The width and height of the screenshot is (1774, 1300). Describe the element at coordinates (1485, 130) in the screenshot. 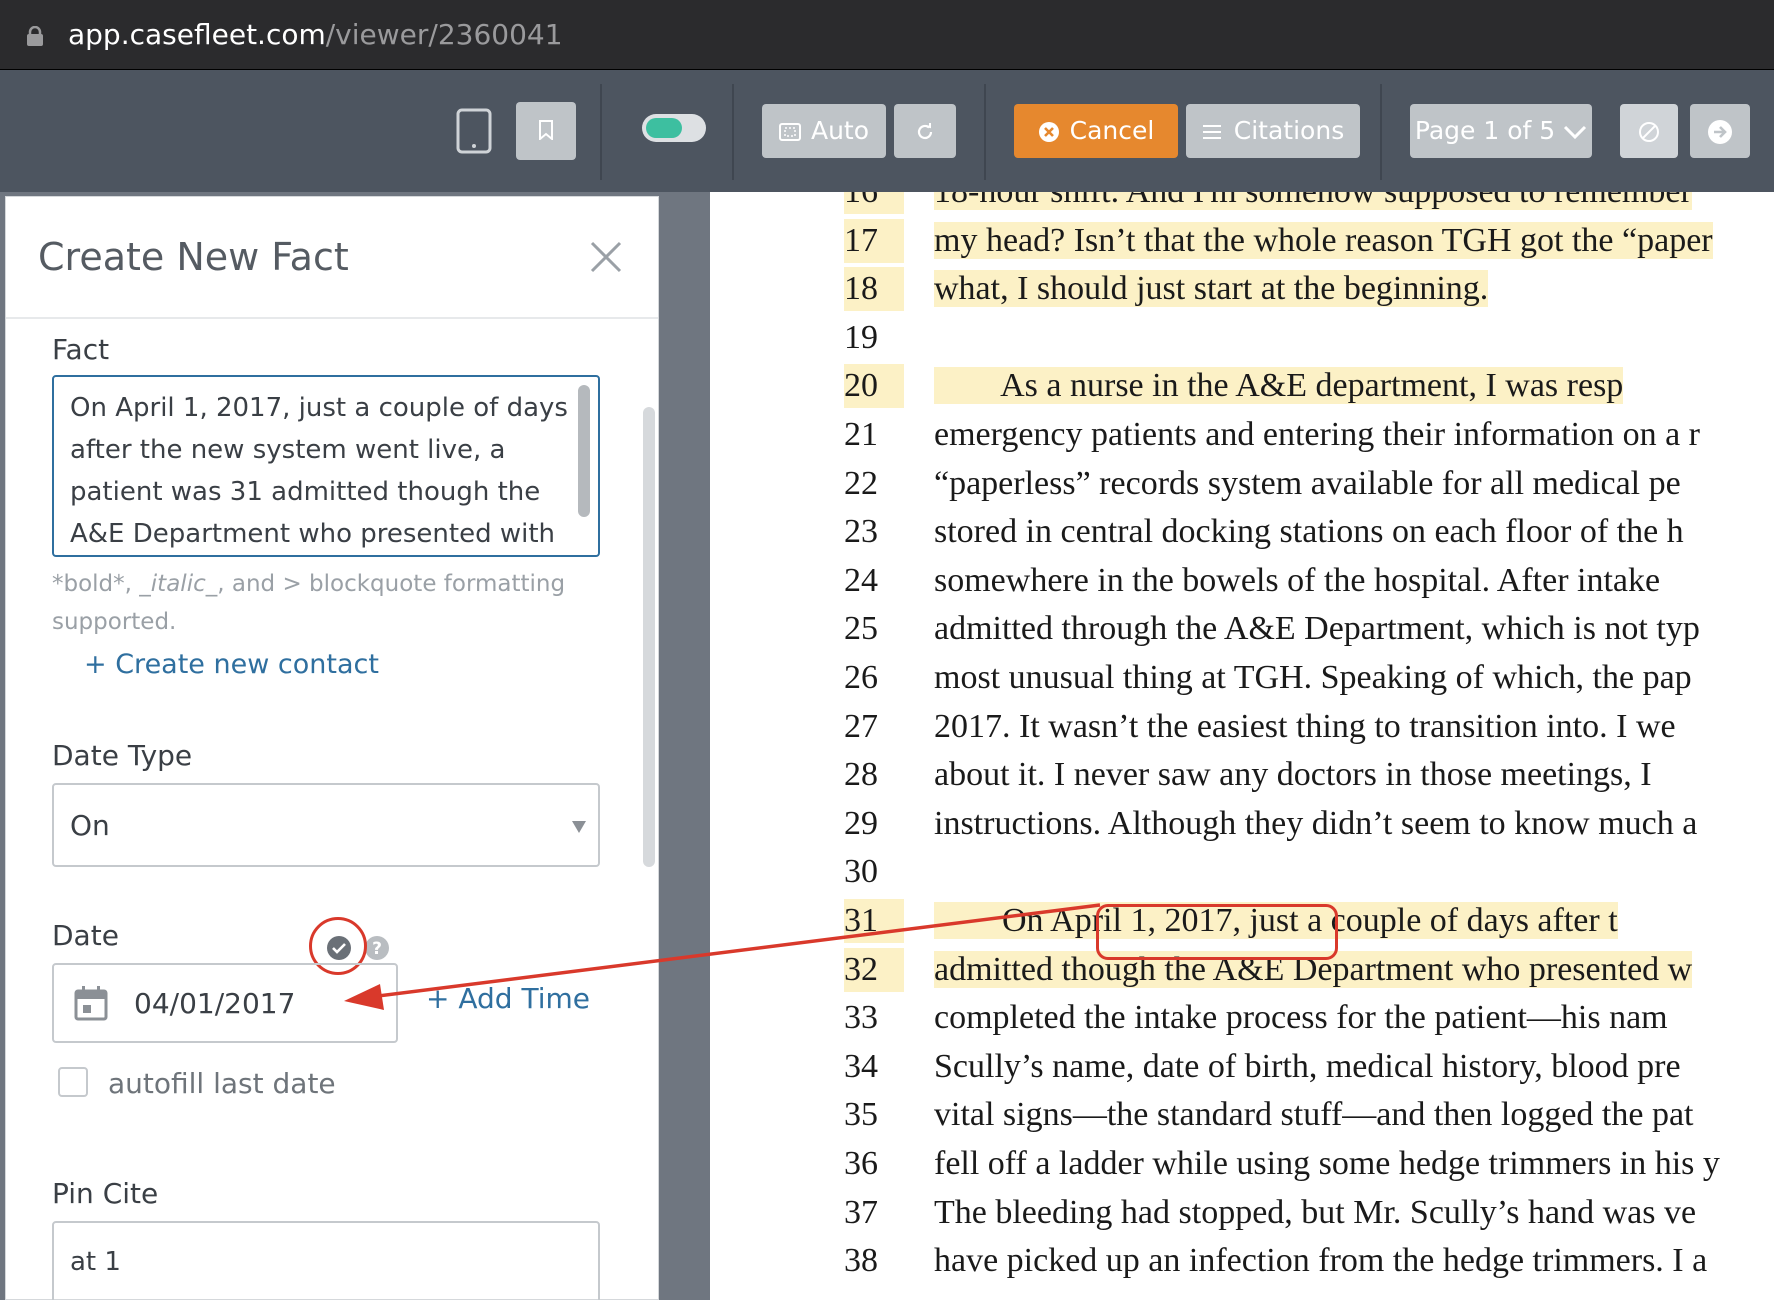

I see `page-label: Page 1 of 5` at that location.